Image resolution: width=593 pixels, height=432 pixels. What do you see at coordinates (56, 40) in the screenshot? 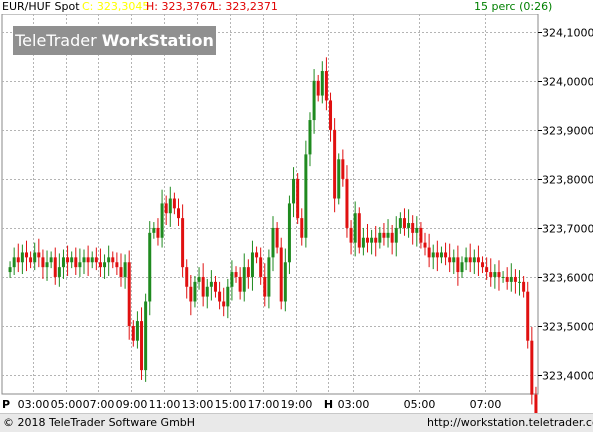
I see `watermark-brand: TeleTrader` at bounding box center [56, 40].